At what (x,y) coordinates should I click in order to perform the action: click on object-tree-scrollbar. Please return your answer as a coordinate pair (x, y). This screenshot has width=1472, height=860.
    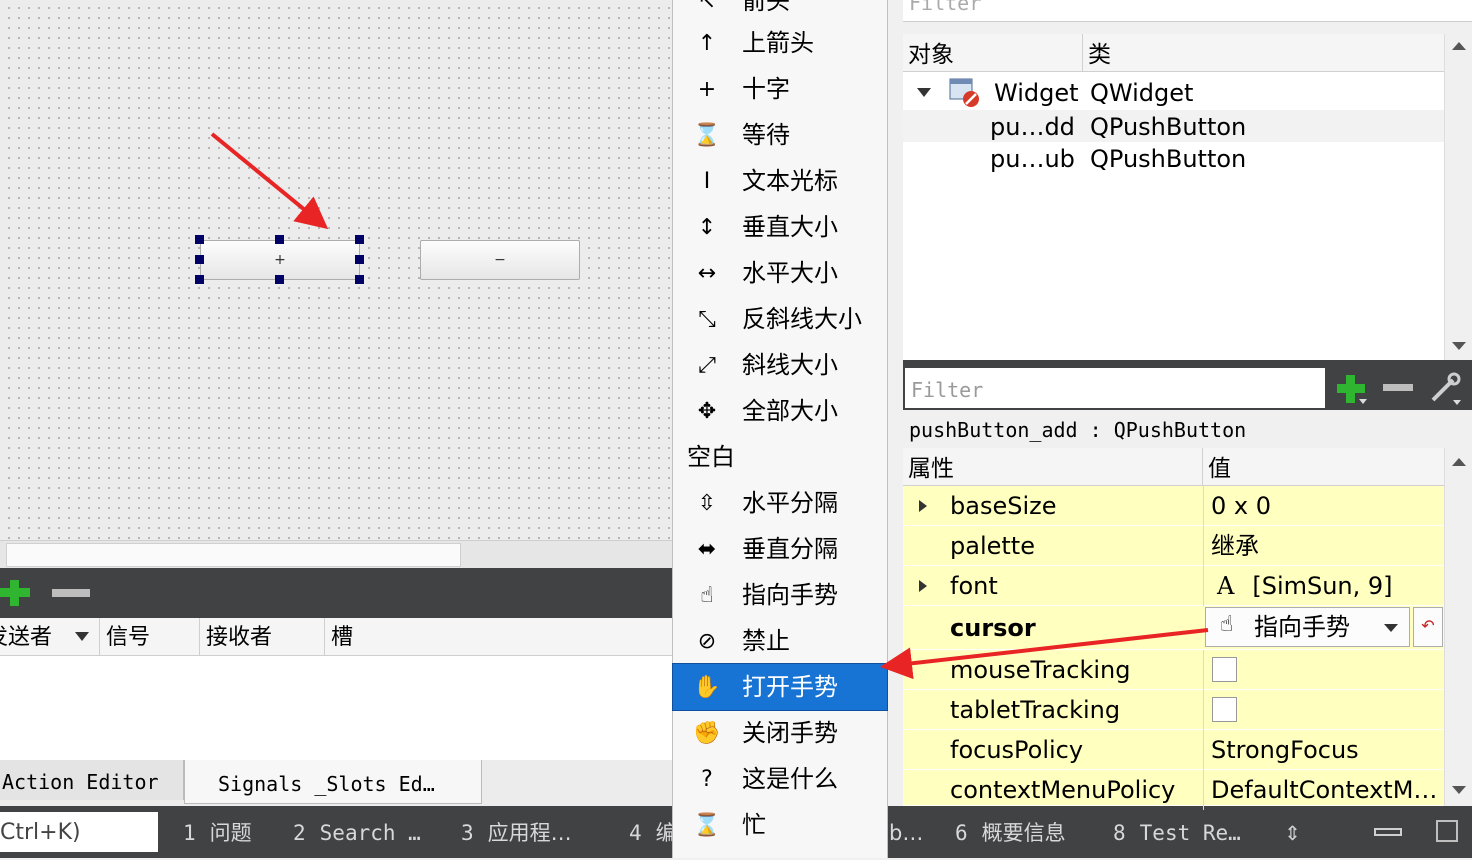
    Looking at the image, I should click on (1458, 197).